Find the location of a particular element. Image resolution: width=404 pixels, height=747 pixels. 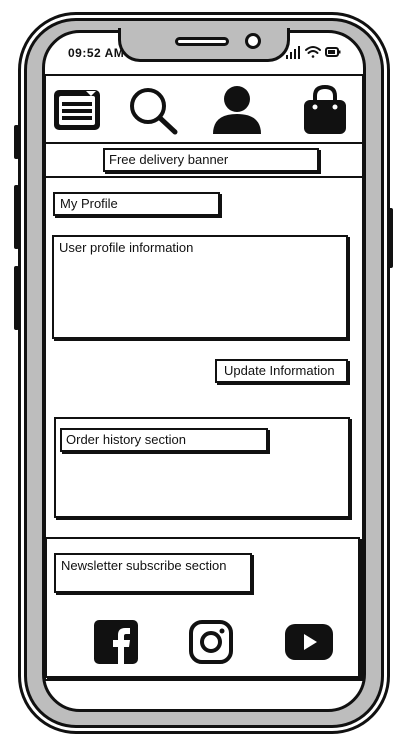

shopping-bag-icon is located at coordinates (325, 110).